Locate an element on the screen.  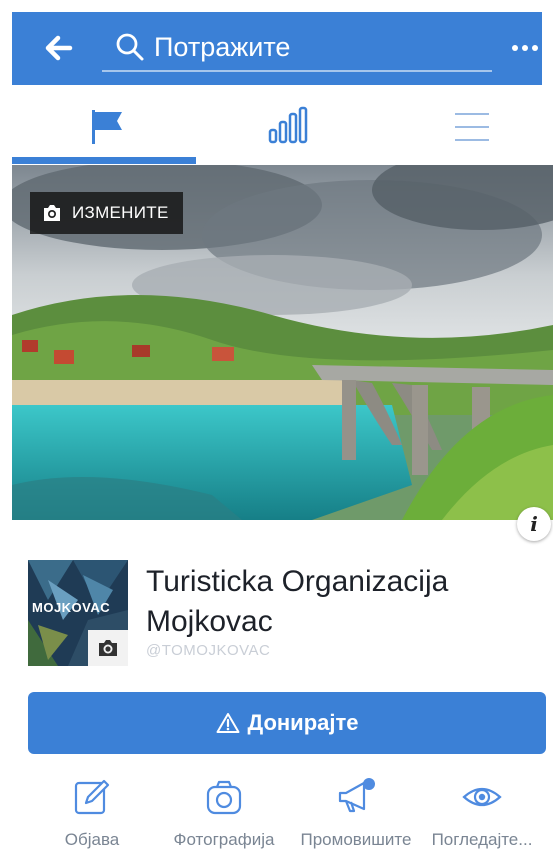
promote-action: Промовишите is located at coordinates (356, 814).